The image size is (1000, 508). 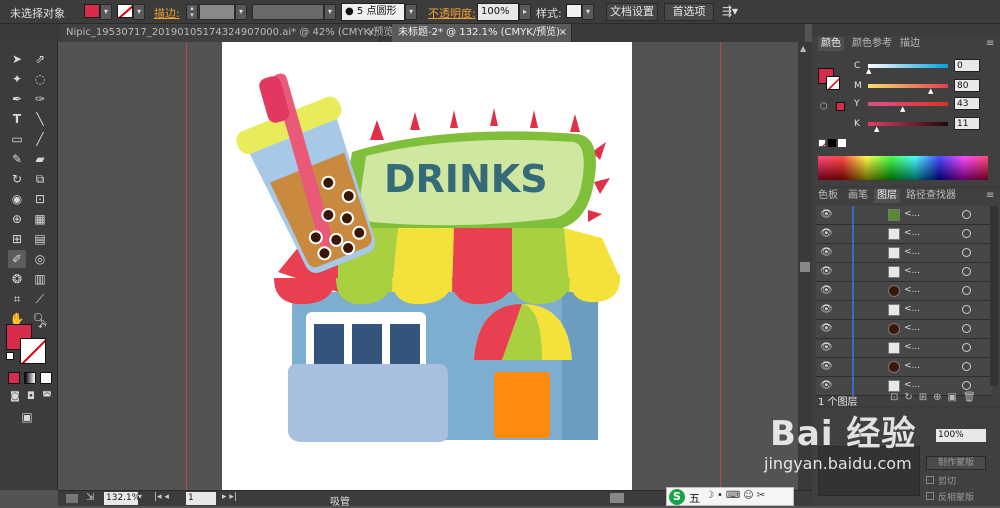 I want to click on stroke-stepper: ▴ ▾, so click(x=192, y=12).